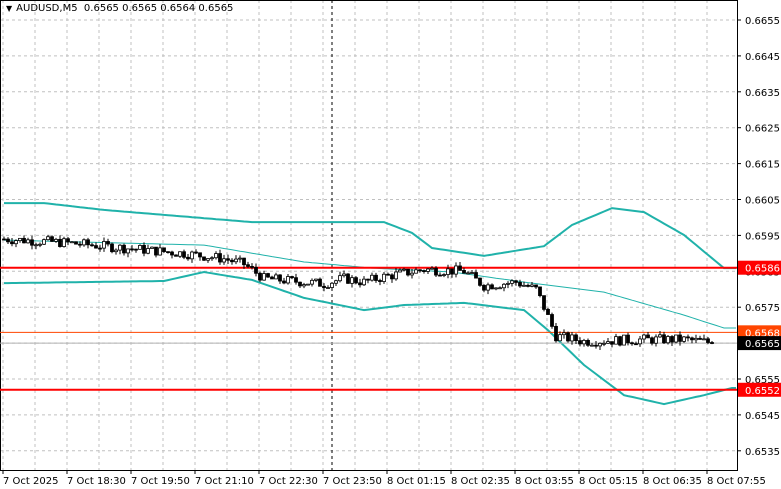 The image size is (781, 489). Describe the element at coordinates (30, 481) in the screenshot. I see `x-tick-label: 7 Oct 2025` at that location.